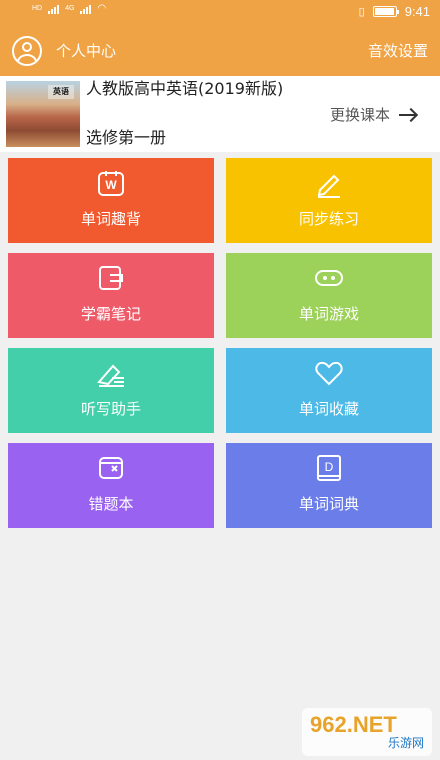 The image size is (440, 760). Describe the element at coordinates (329, 200) in the screenshot. I see `tile-sync-practice: 同步练习` at that location.